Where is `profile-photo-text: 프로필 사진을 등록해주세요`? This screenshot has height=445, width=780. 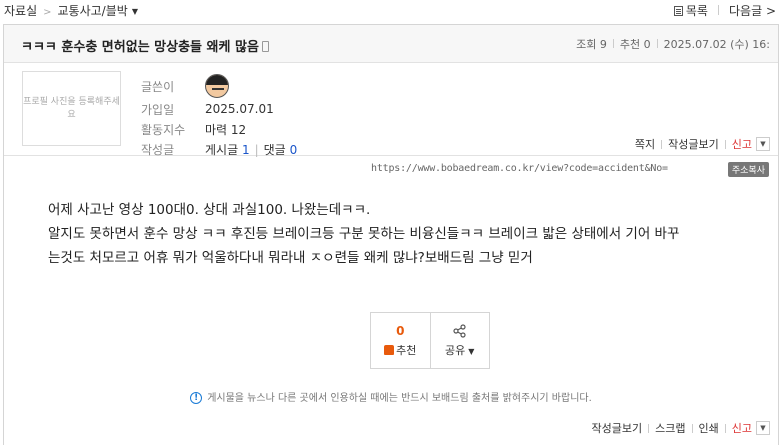
profile-photo-text: 프로필 사진을 등록해주세요 is located at coordinates (71, 108).